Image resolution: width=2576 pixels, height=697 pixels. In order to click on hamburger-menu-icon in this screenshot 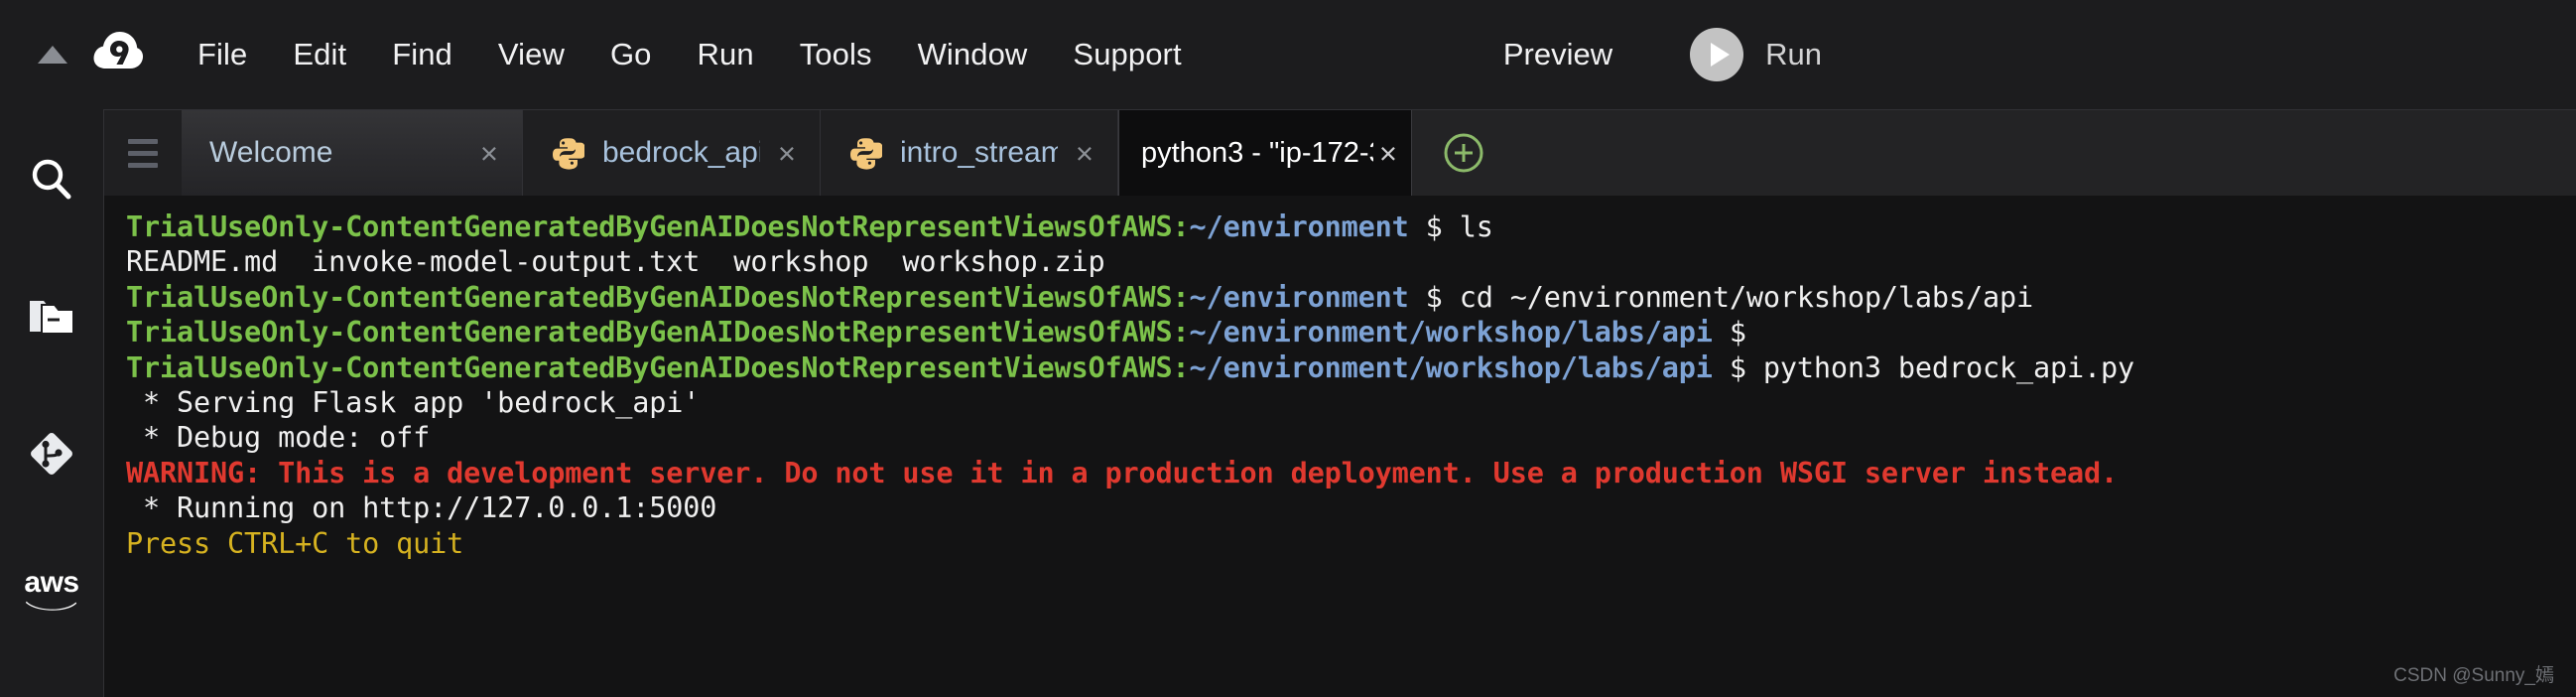, I will do `click(143, 153)`.